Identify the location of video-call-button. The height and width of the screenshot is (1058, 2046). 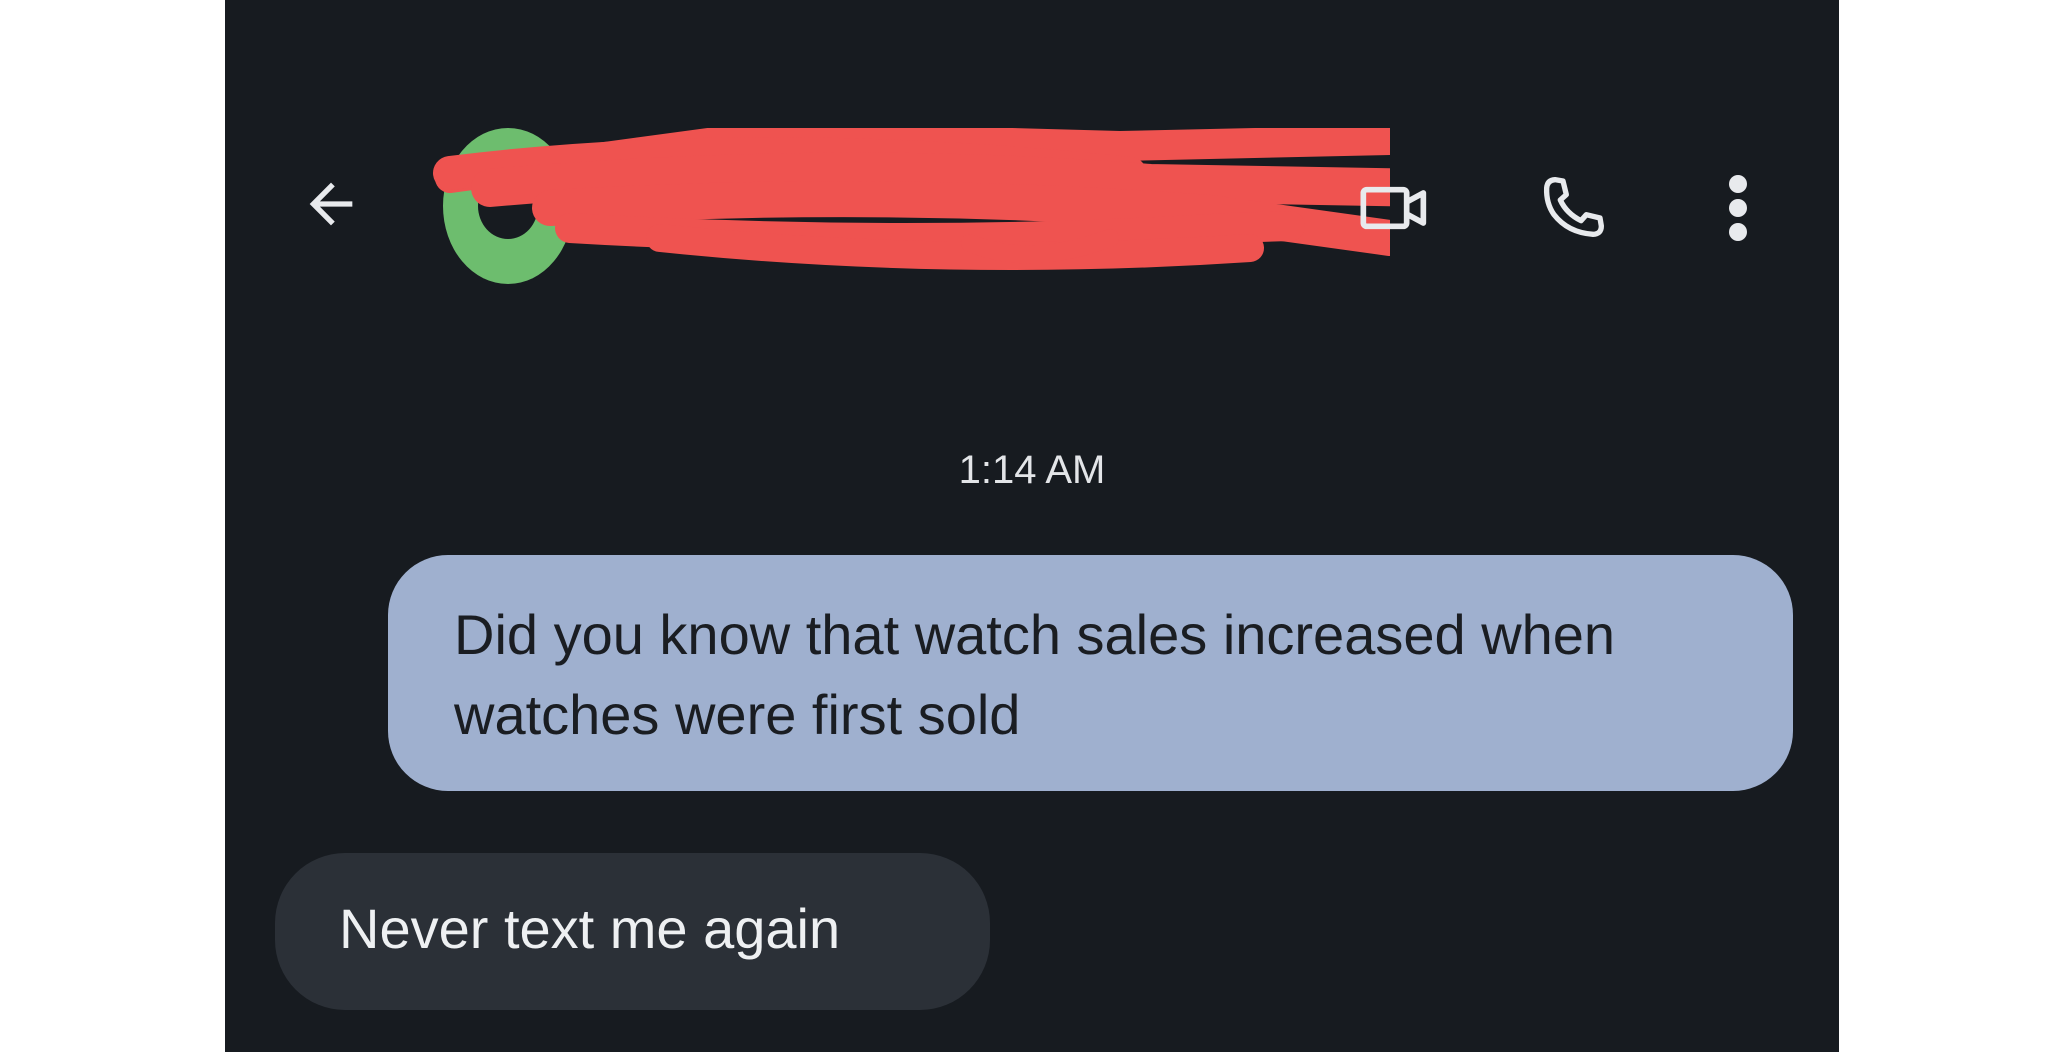
(1395, 208).